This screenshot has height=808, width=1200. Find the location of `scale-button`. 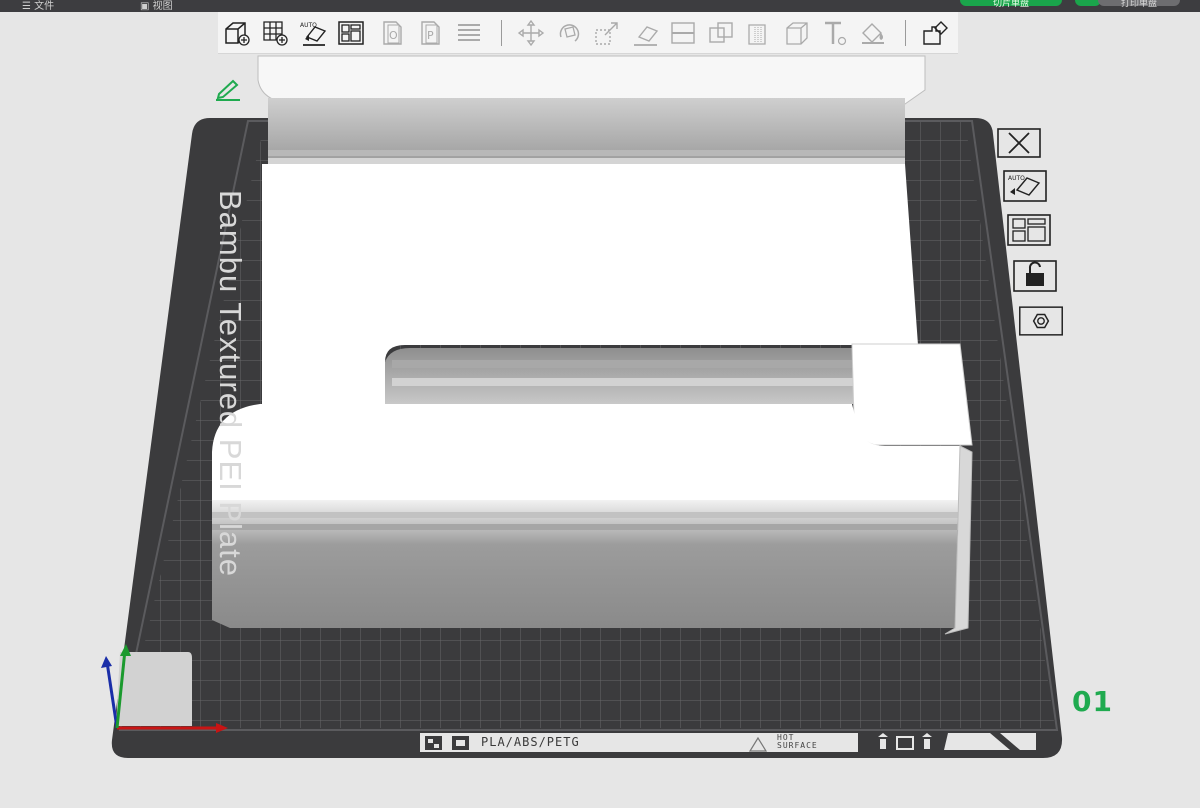

scale-button is located at coordinates (607, 33).